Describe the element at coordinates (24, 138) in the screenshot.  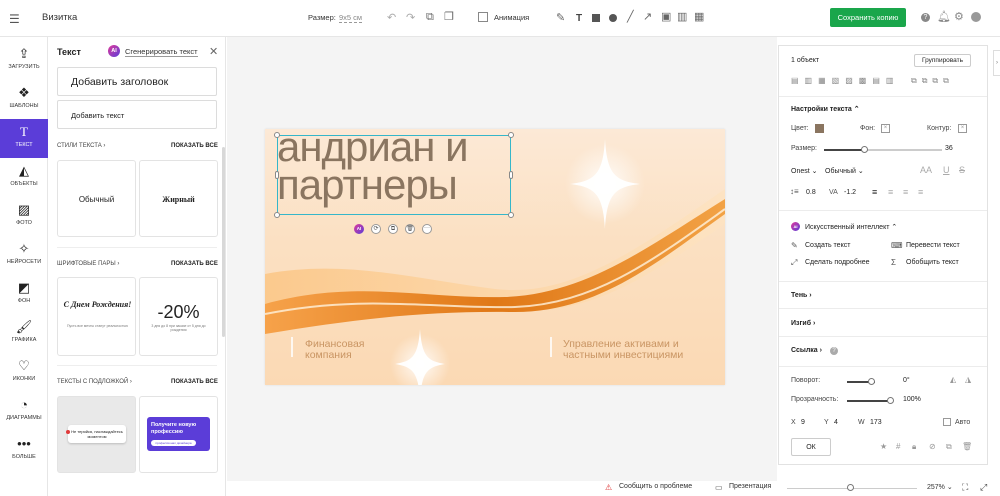
I see `nav-text: T Текст` at that location.